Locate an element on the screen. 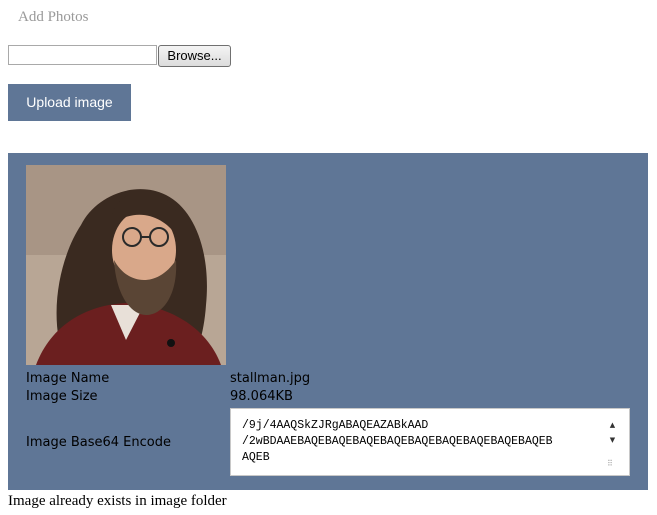 This screenshot has width=657, height=515. image-size-value: 98.064KB is located at coordinates (261, 396).